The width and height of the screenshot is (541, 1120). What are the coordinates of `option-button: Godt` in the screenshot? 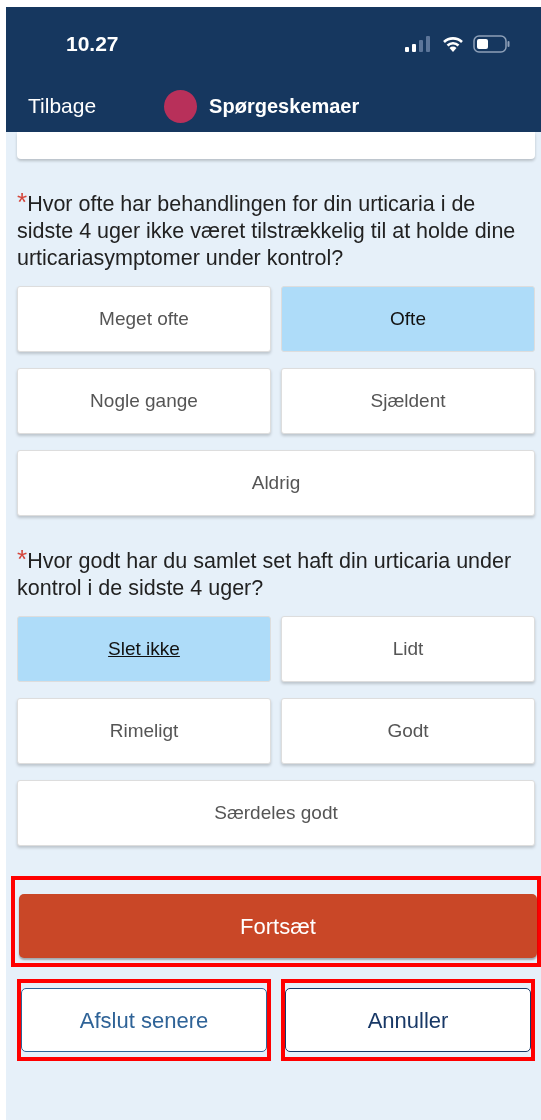 It's located at (408, 731).